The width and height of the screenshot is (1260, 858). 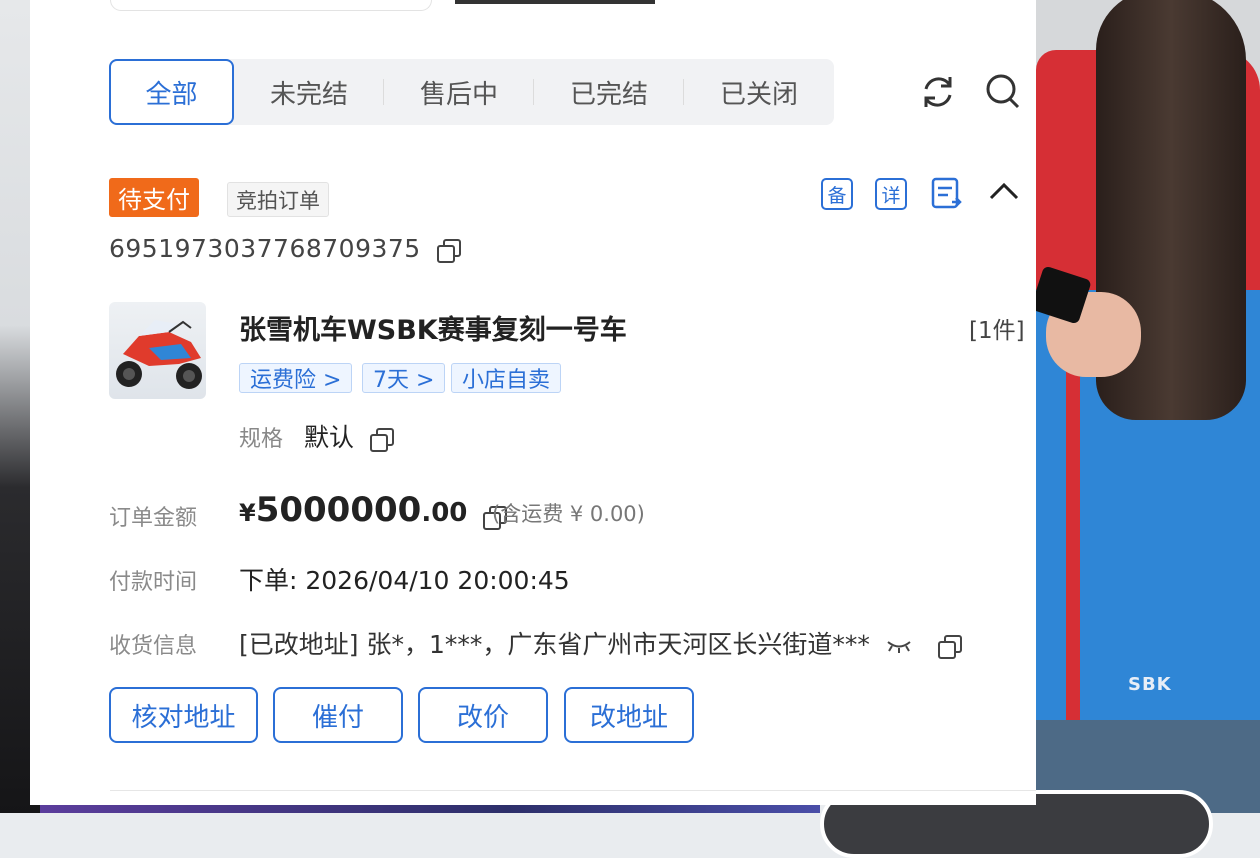 What do you see at coordinates (153, 518) in the screenshot?
I see `amount-label: 订单金额` at bounding box center [153, 518].